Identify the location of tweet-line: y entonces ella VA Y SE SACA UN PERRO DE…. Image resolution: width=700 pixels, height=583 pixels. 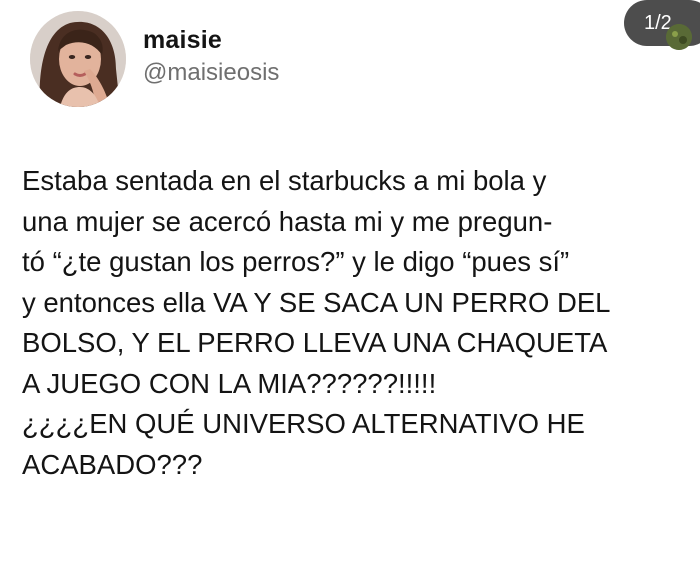
(316, 302).